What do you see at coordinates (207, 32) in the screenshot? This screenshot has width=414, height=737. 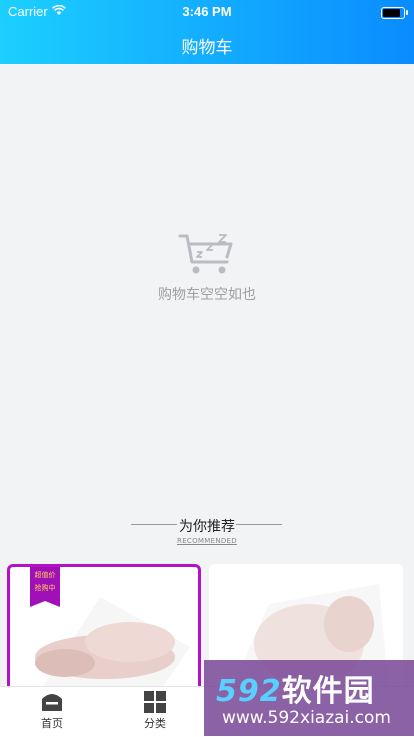 I see `header-bar: Carrier 3:46 PM 购物车` at bounding box center [207, 32].